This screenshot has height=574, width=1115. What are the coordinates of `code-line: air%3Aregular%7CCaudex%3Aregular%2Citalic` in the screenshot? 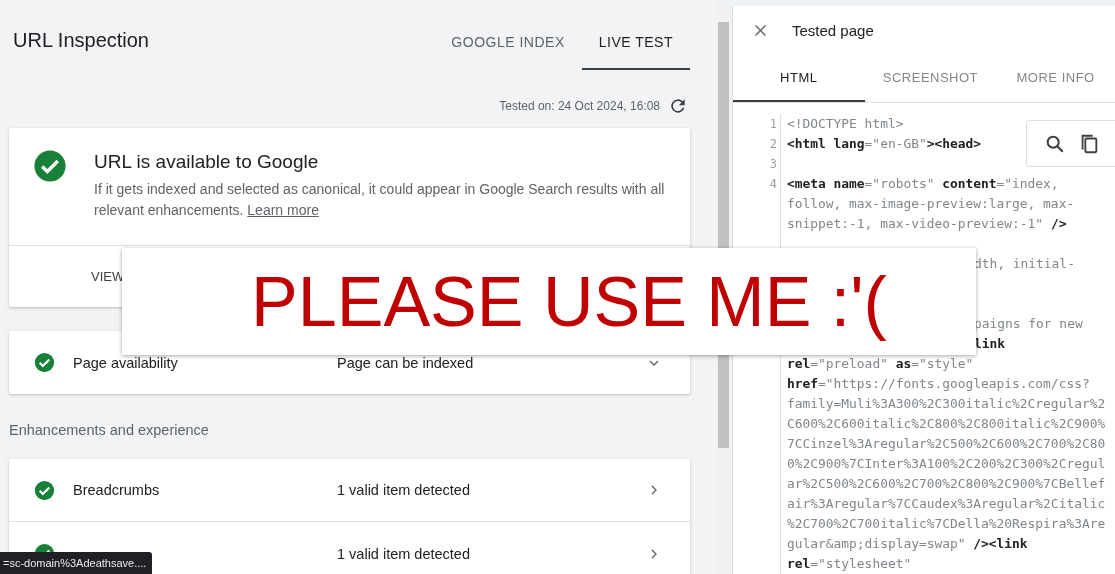 It's located at (946, 503).